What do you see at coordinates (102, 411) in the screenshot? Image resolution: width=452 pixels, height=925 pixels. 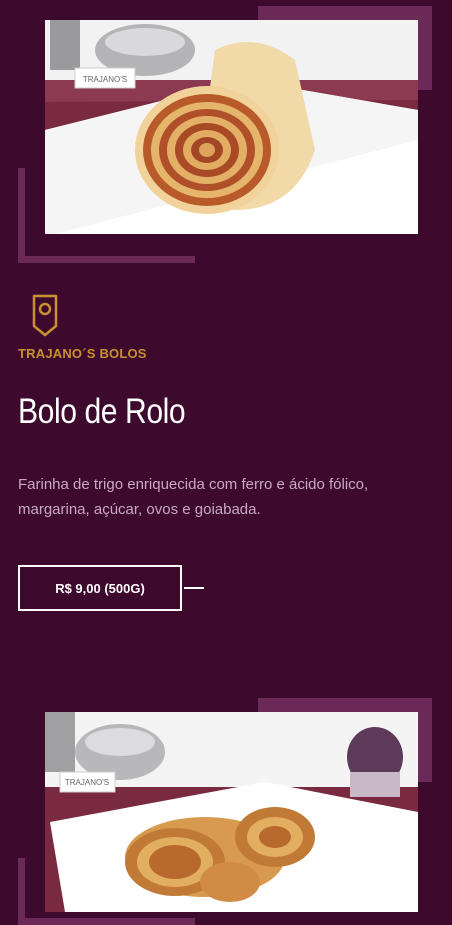 I see `product-title: Bolo de Rolo` at bounding box center [102, 411].